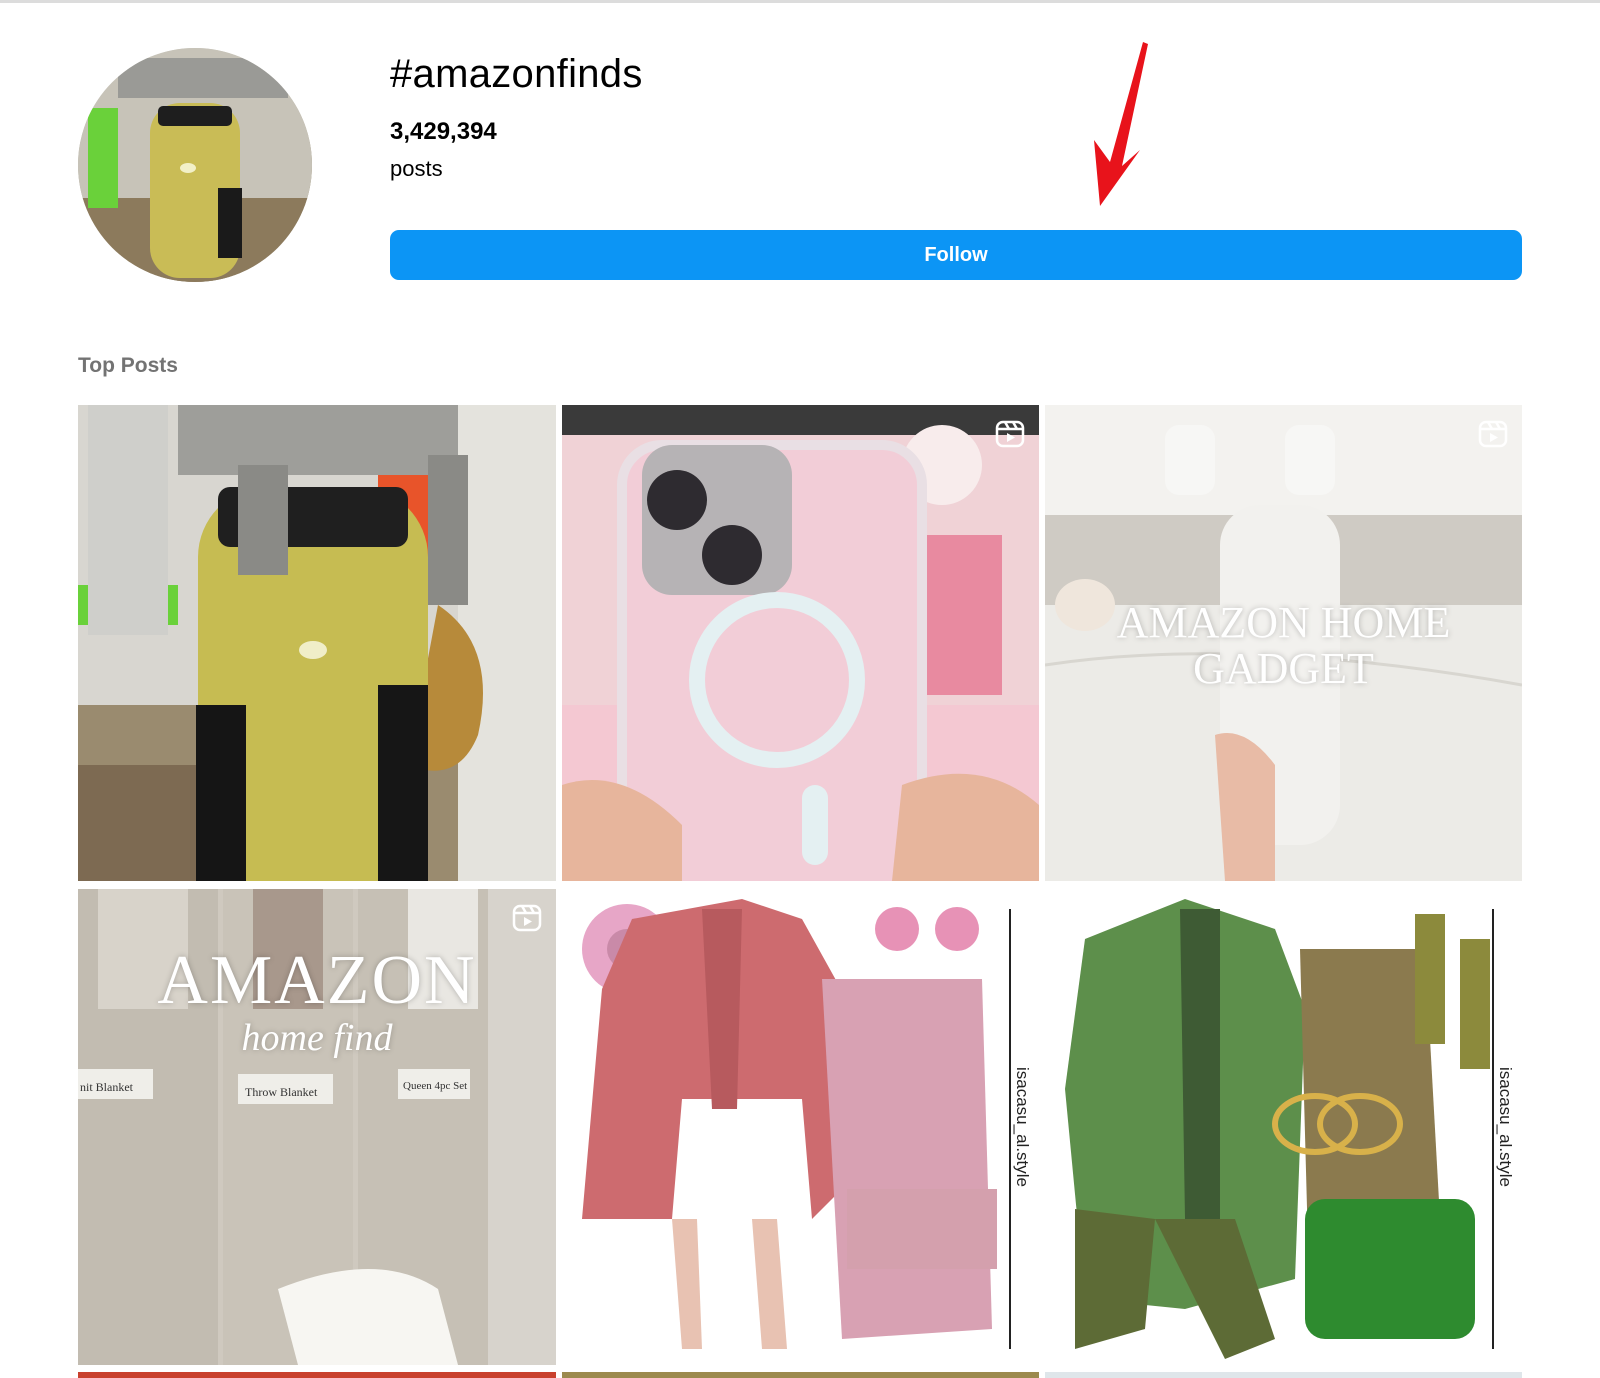 The height and width of the screenshot is (1378, 1600). I want to click on storage-label: Queen 4pc Set, so click(435, 1086).